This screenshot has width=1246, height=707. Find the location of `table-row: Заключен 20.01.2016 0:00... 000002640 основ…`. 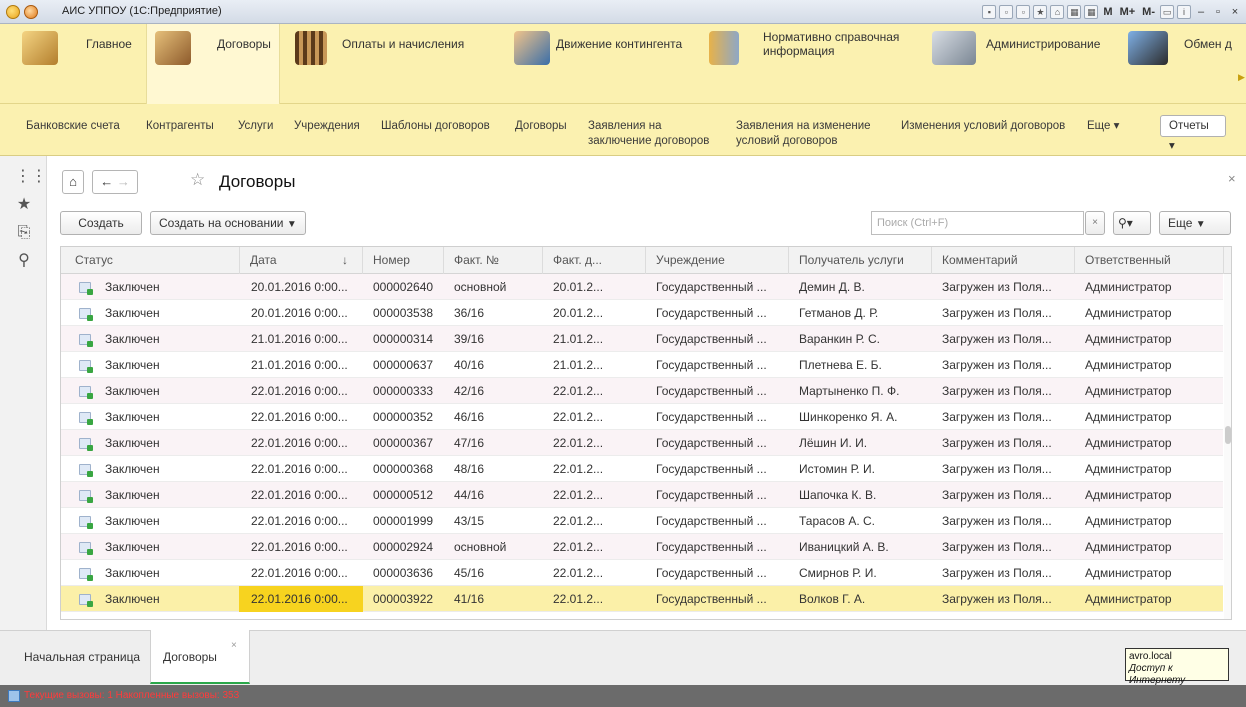

table-row: Заключен 20.01.2016 0:00... 000002640 основ… is located at coordinates (642, 287).